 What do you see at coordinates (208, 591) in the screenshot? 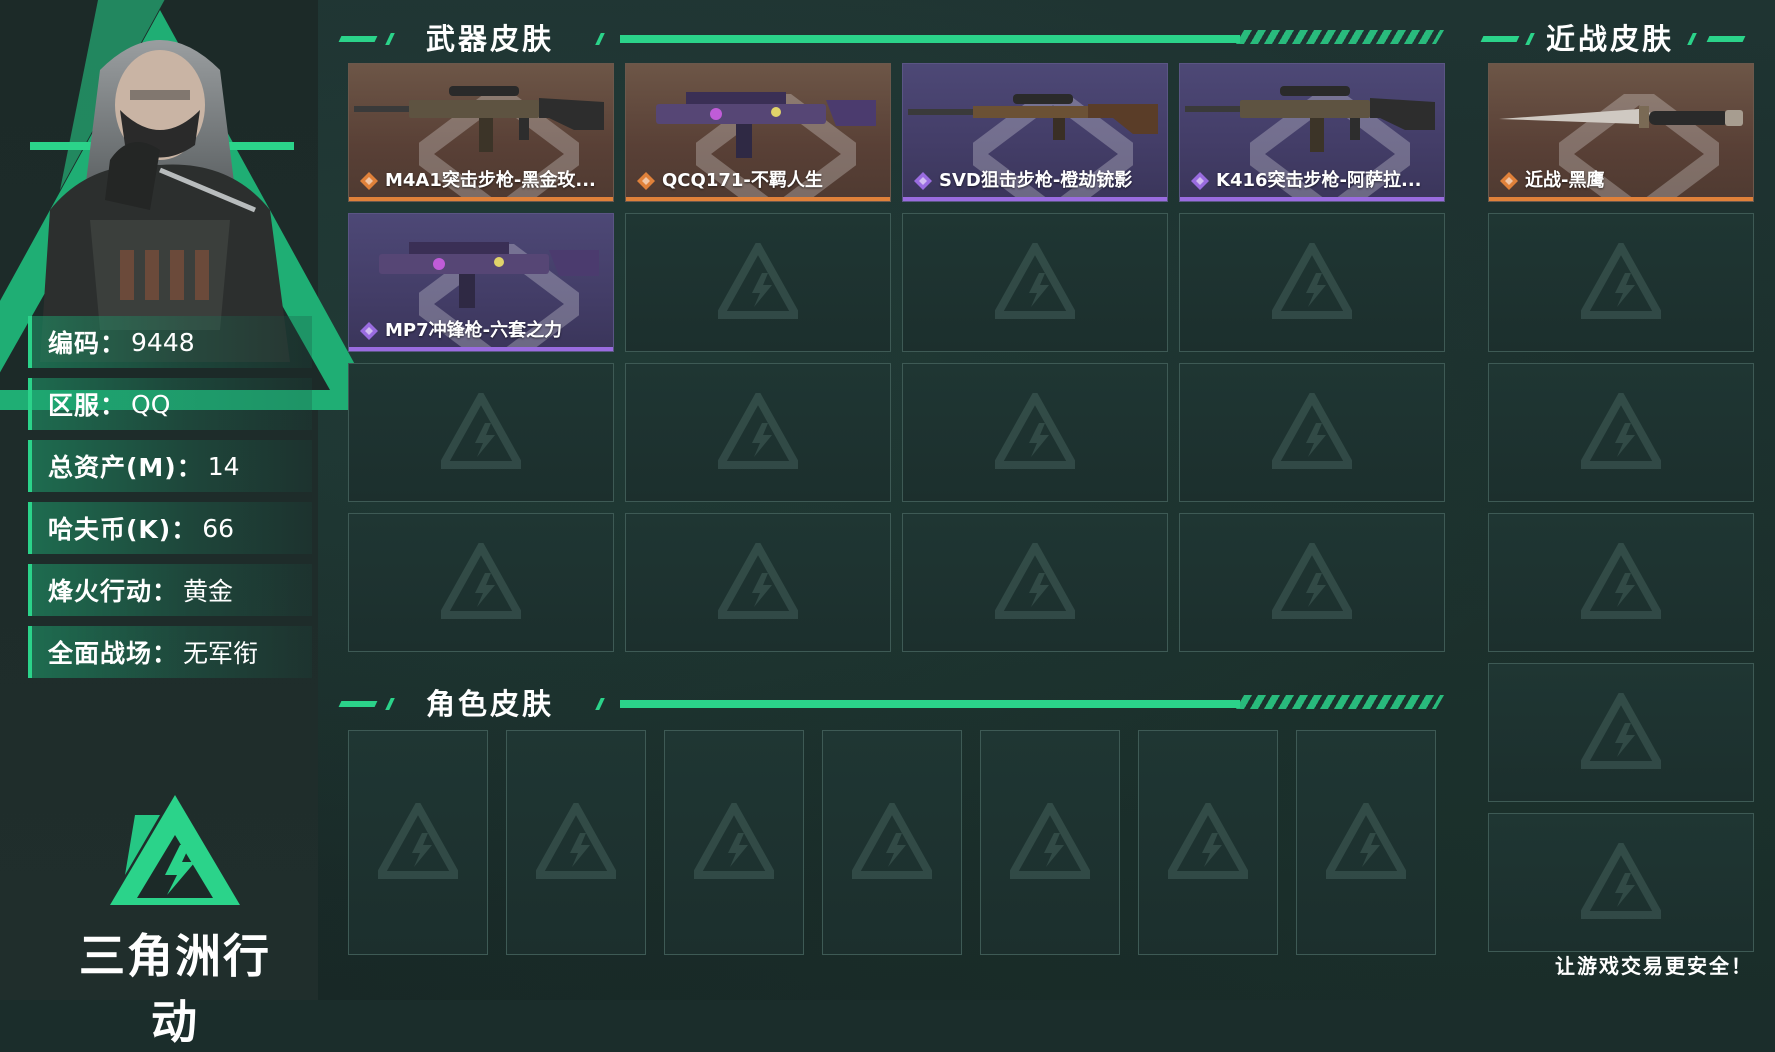
I see `info-value: 黄金` at bounding box center [208, 591].